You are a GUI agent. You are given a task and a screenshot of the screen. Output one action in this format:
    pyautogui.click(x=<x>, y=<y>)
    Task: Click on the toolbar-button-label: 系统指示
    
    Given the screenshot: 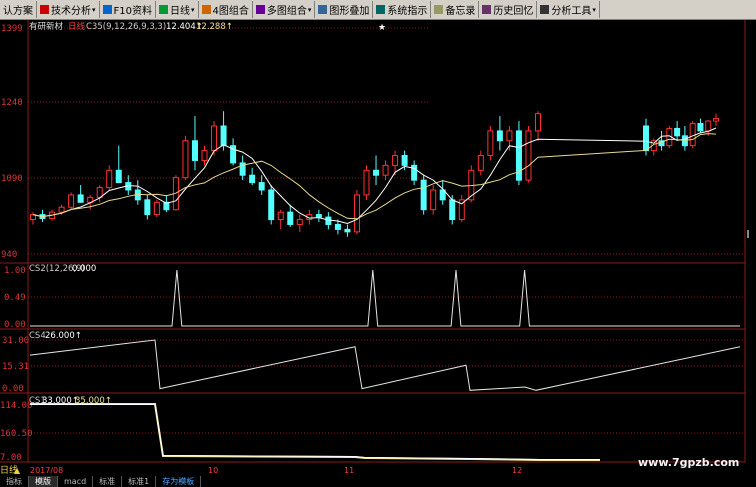 What is the action you would take?
    pyautogui.click(x=407, y=11)
    